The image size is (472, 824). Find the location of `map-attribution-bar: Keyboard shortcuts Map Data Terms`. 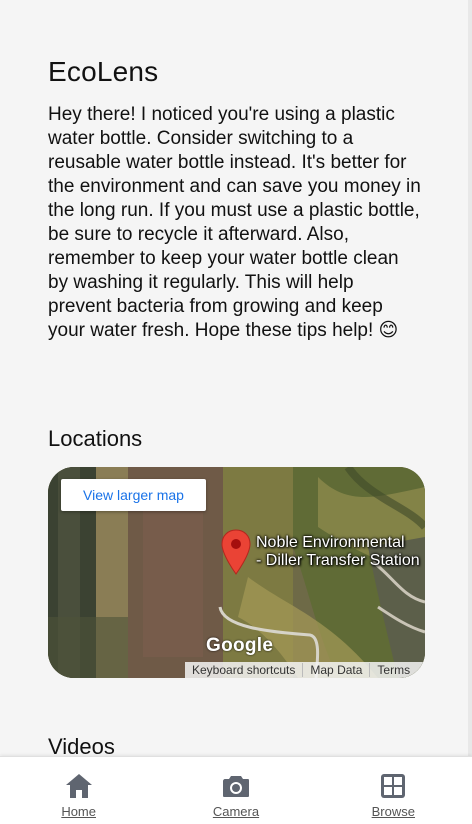

map-attribution-bar: Keyboard shortcuts Map Data Terms is located at coordinates (305, 670).